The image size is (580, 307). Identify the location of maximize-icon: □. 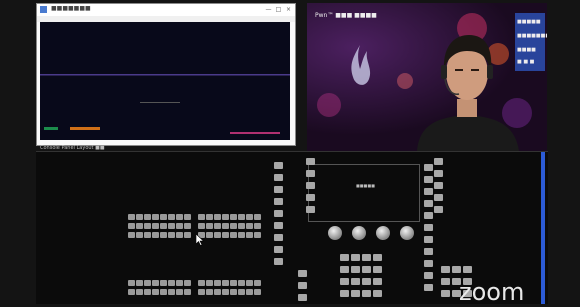
(278, 9).